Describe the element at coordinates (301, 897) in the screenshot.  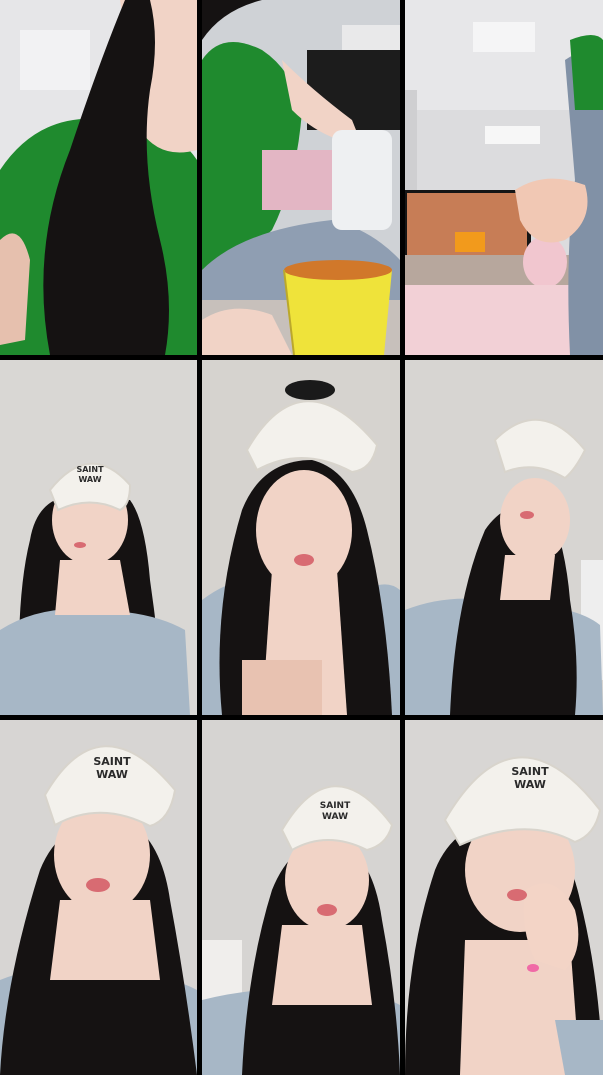
I see `video-tile-8: SAINT WAW` at that location.